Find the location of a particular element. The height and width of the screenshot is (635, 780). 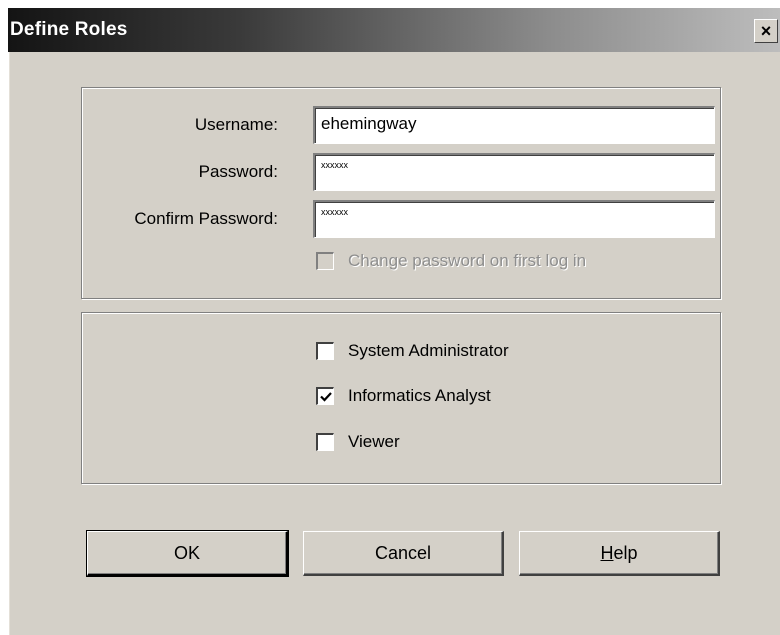

role-option-viewer: Viewer is located at coordinates (358, 442).